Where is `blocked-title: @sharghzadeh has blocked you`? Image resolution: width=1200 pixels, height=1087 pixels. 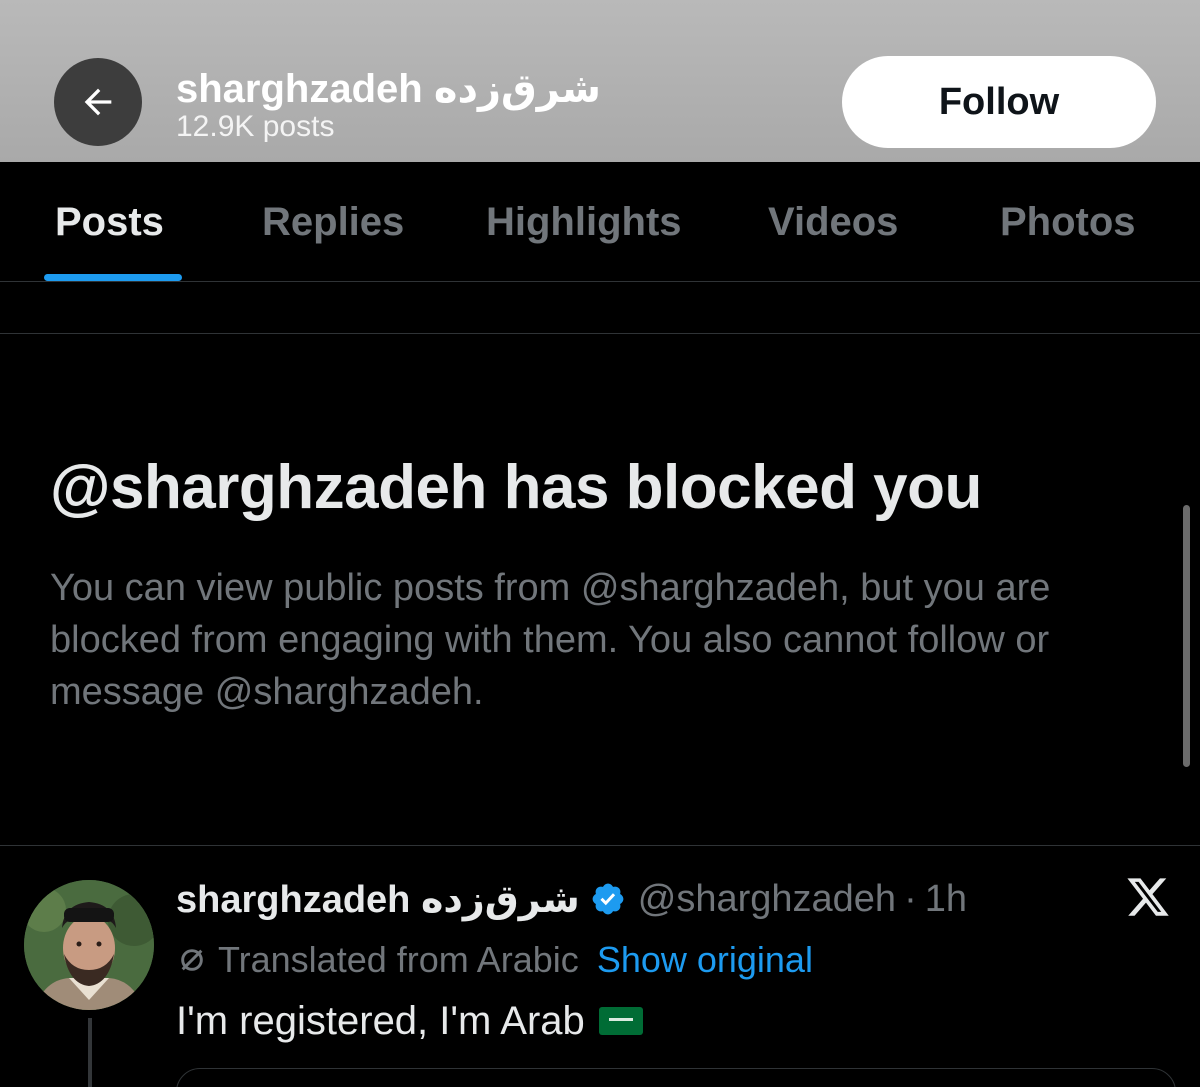 blocked-title: @sharghzadeh has blocked you is located at coordinates (516, 487).